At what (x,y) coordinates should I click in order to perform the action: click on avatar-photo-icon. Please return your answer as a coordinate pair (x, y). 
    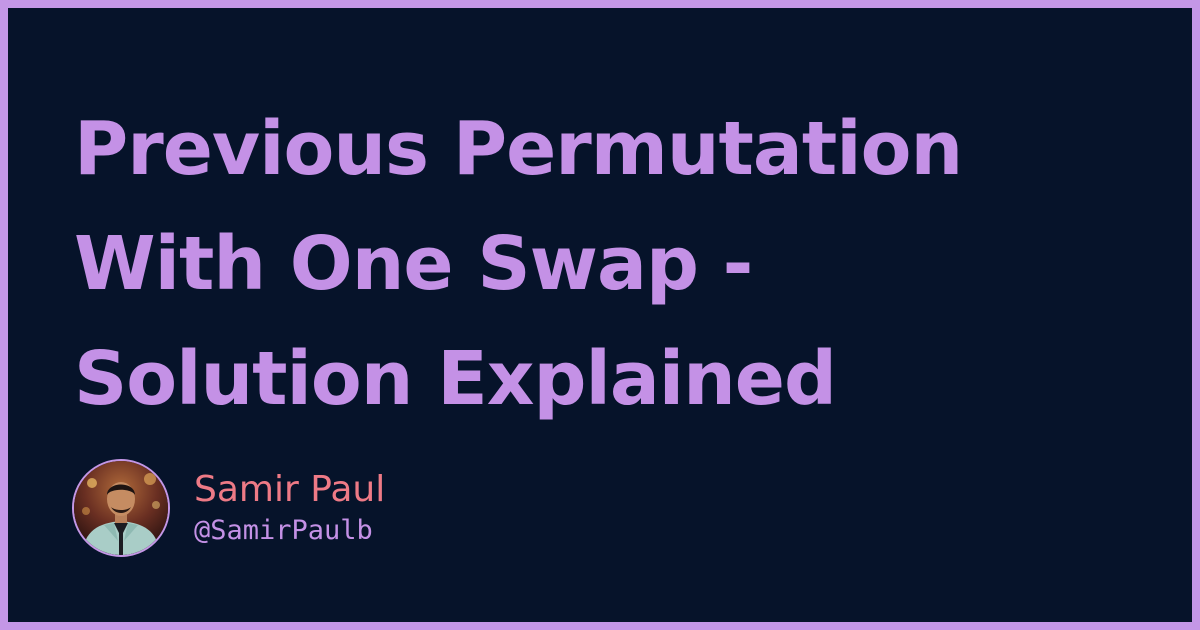
    Looking at the image, I should click on (121, 508).